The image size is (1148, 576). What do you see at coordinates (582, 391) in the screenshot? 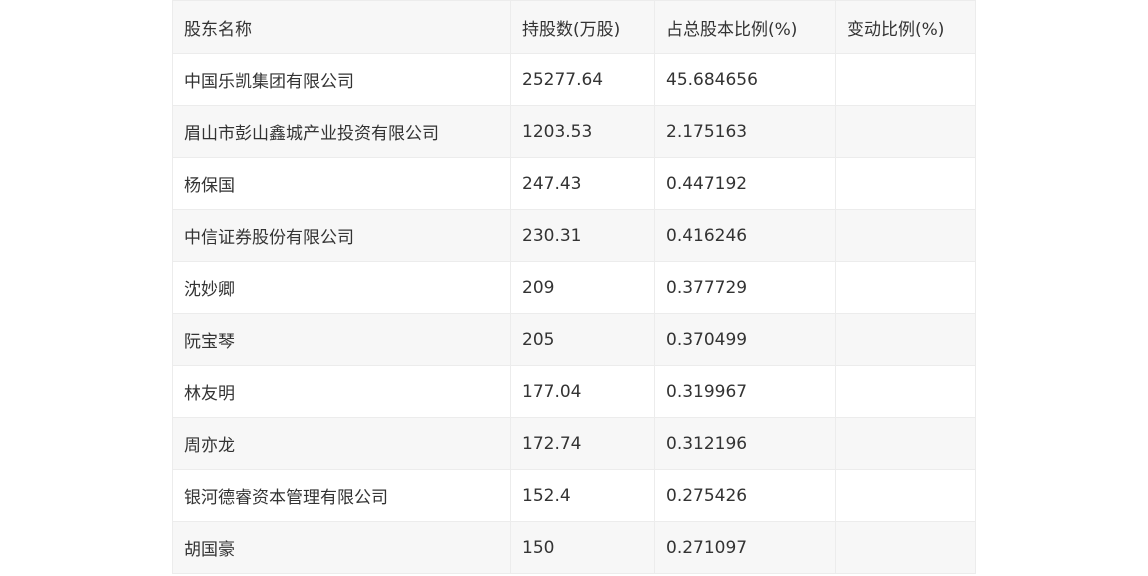
I see `cell-shares-held: 177.04` at bounding box center [582, 391].